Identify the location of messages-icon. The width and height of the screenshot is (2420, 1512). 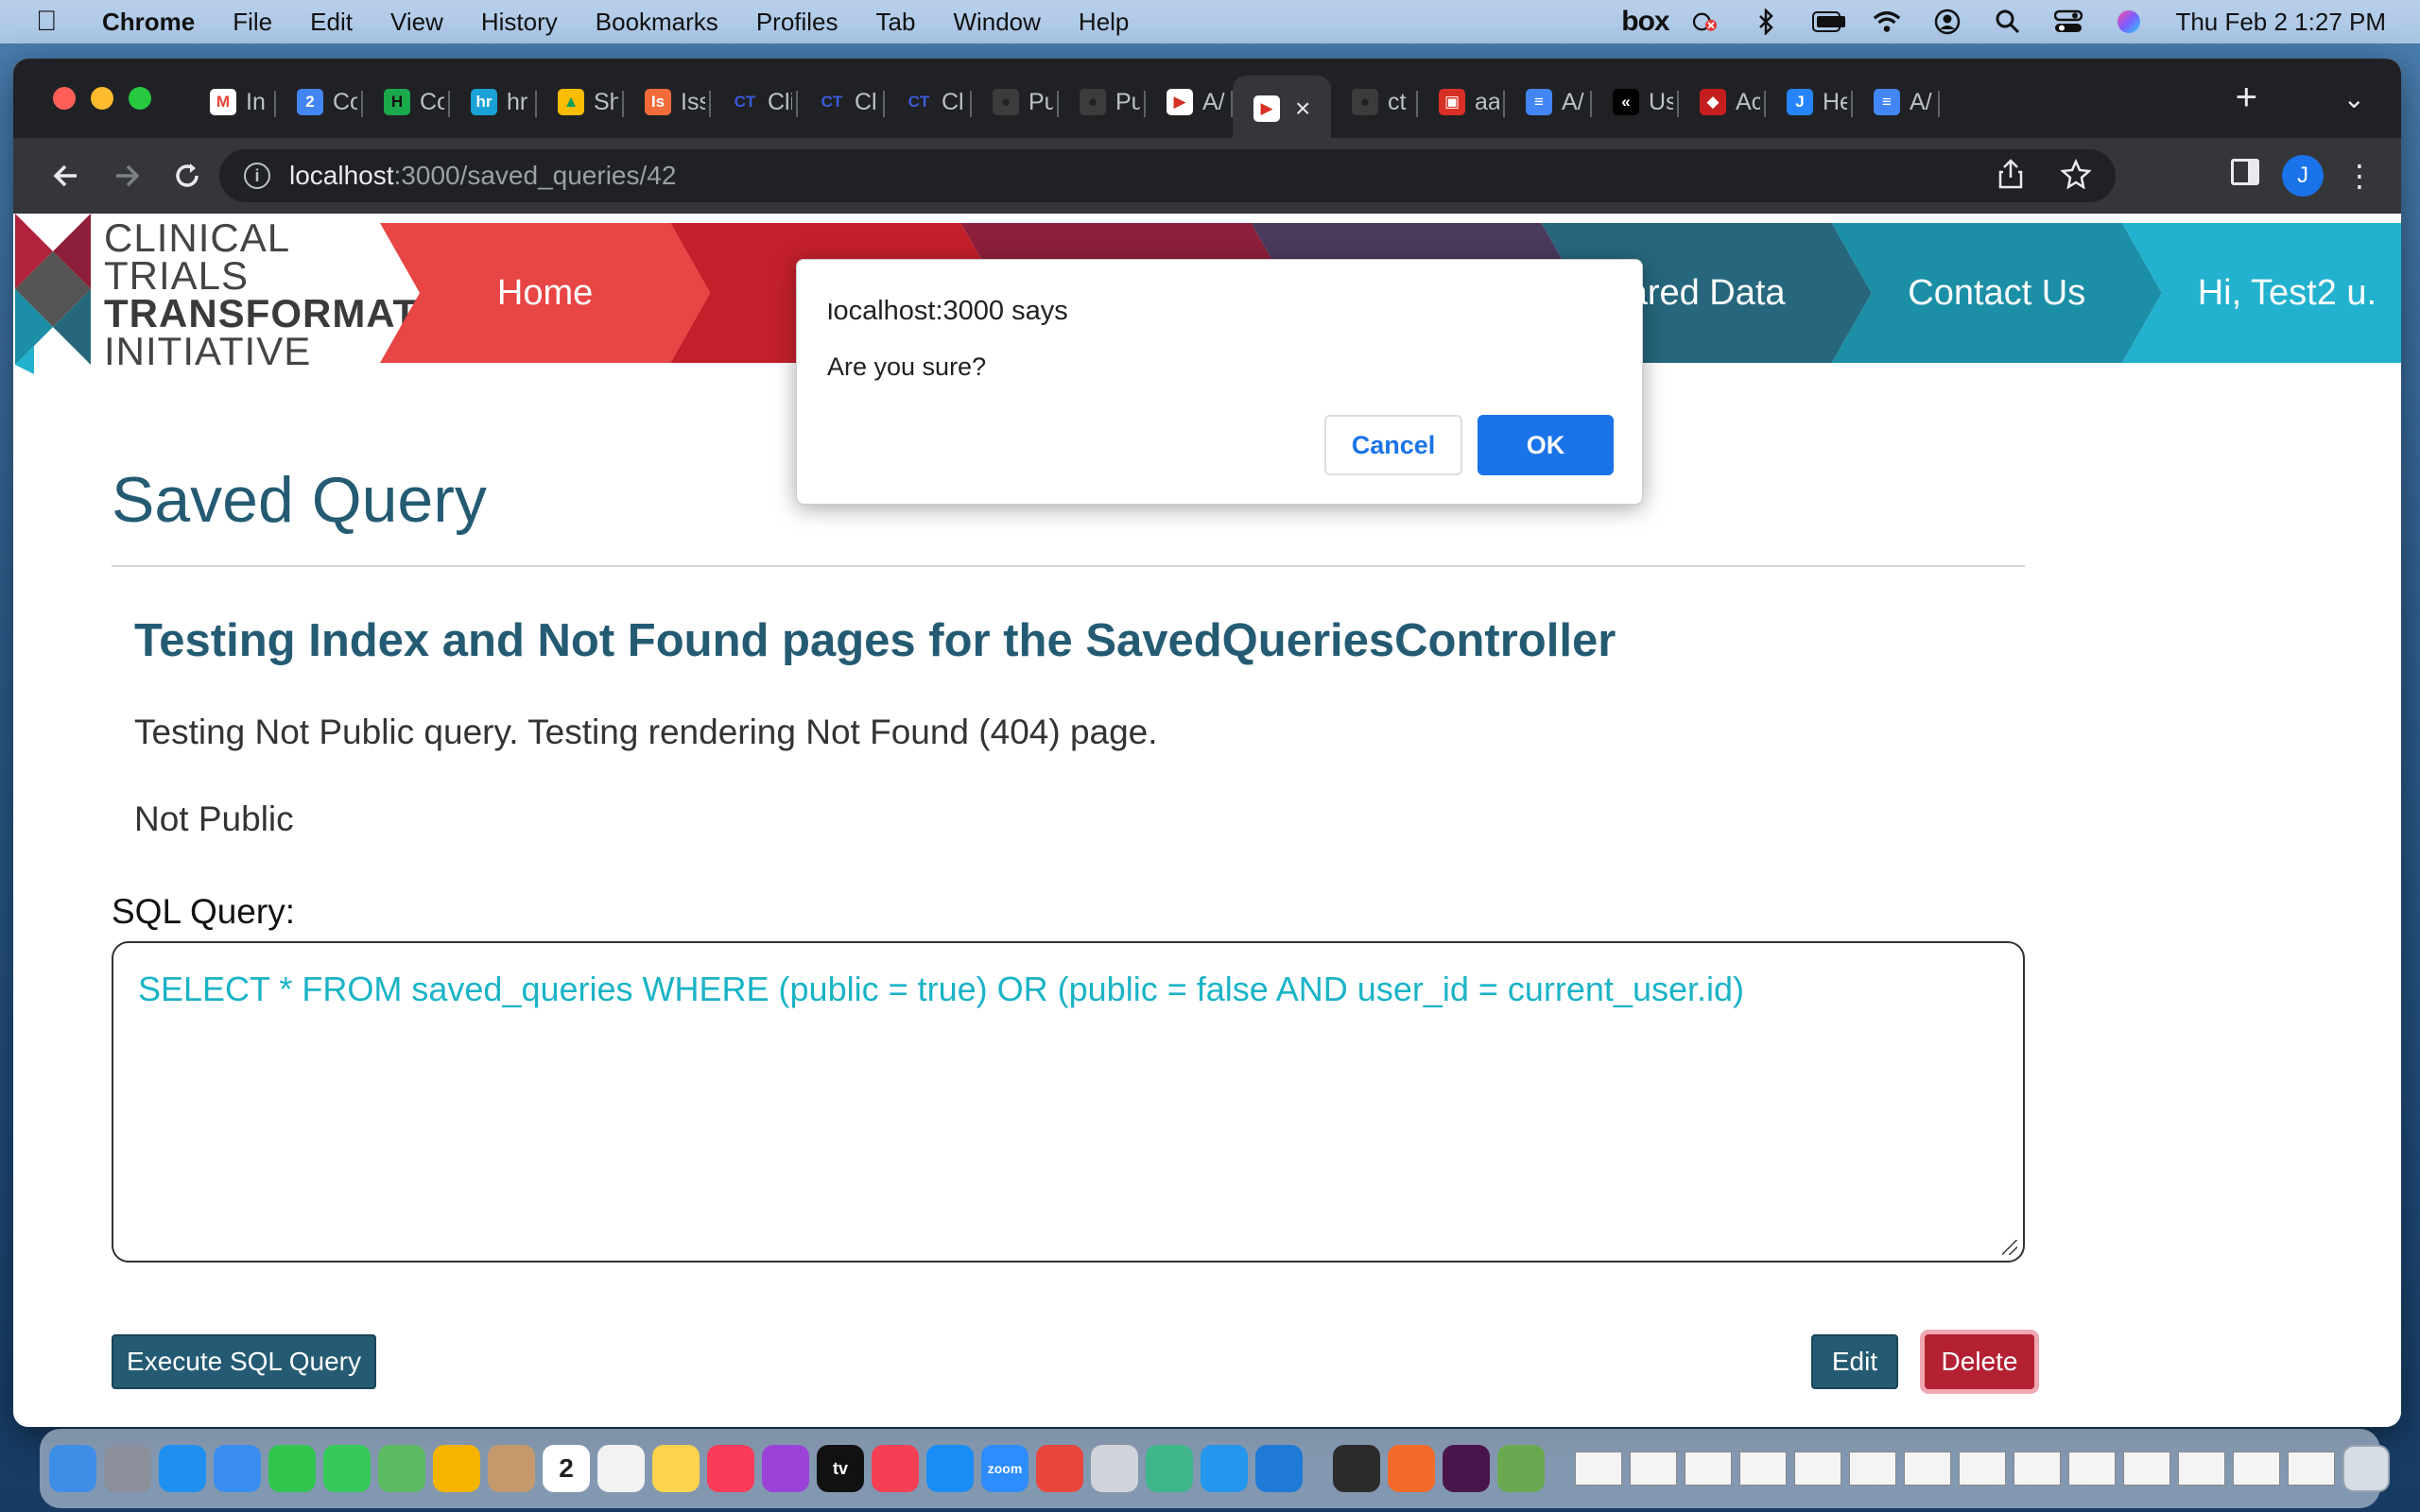
(347, 1468).